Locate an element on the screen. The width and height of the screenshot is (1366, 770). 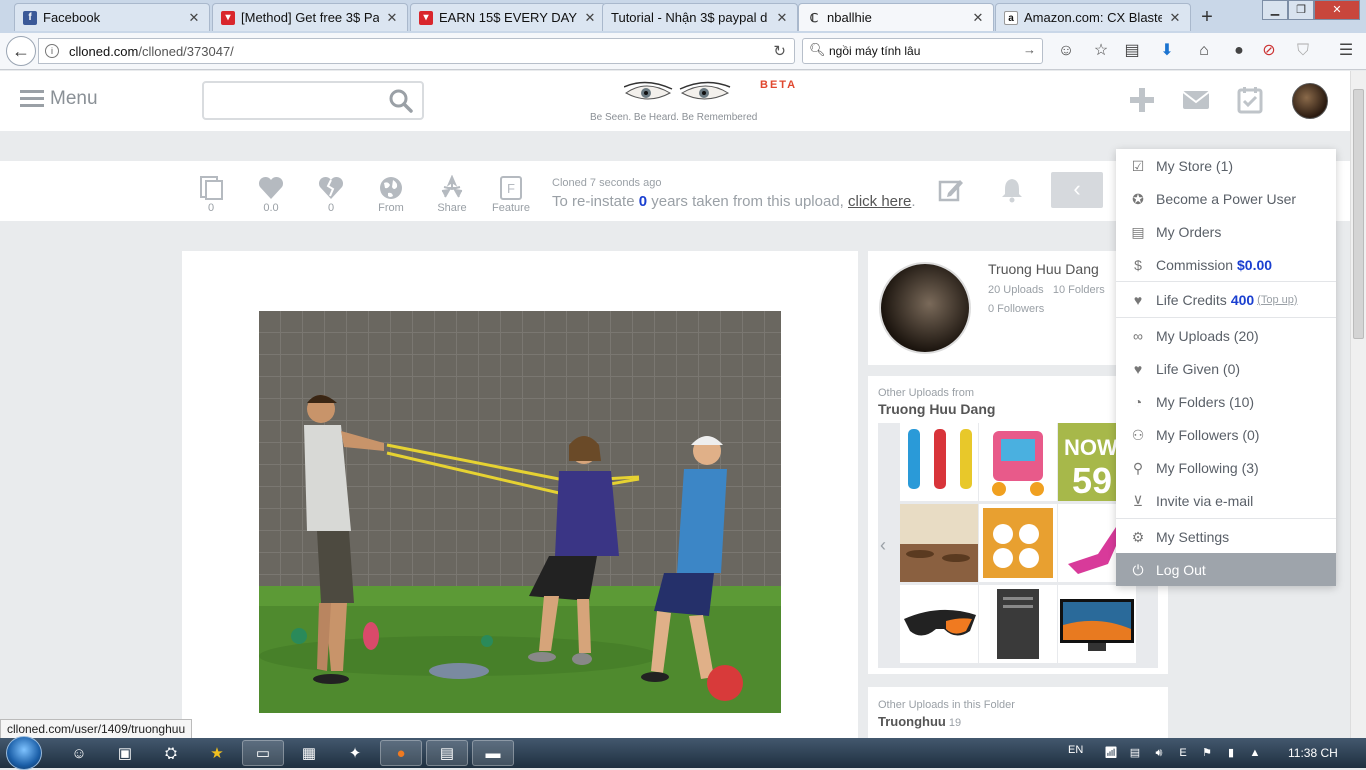
tools-app-icon: ✦ is located at coordinates (355, 753).